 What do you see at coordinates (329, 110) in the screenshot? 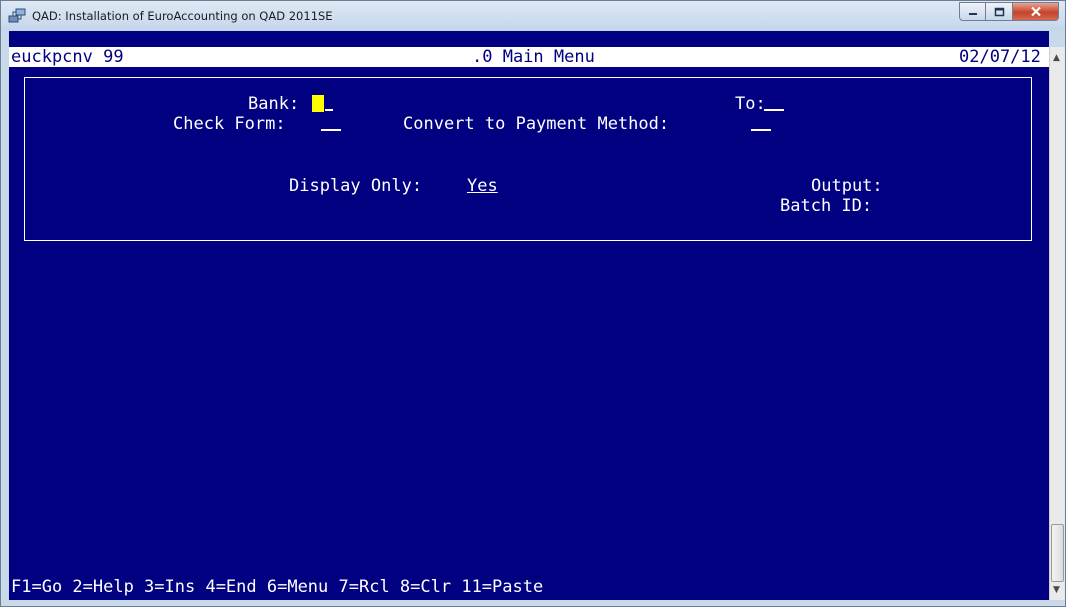
I see `bank-field-underline` at bounding box center [329, 110].